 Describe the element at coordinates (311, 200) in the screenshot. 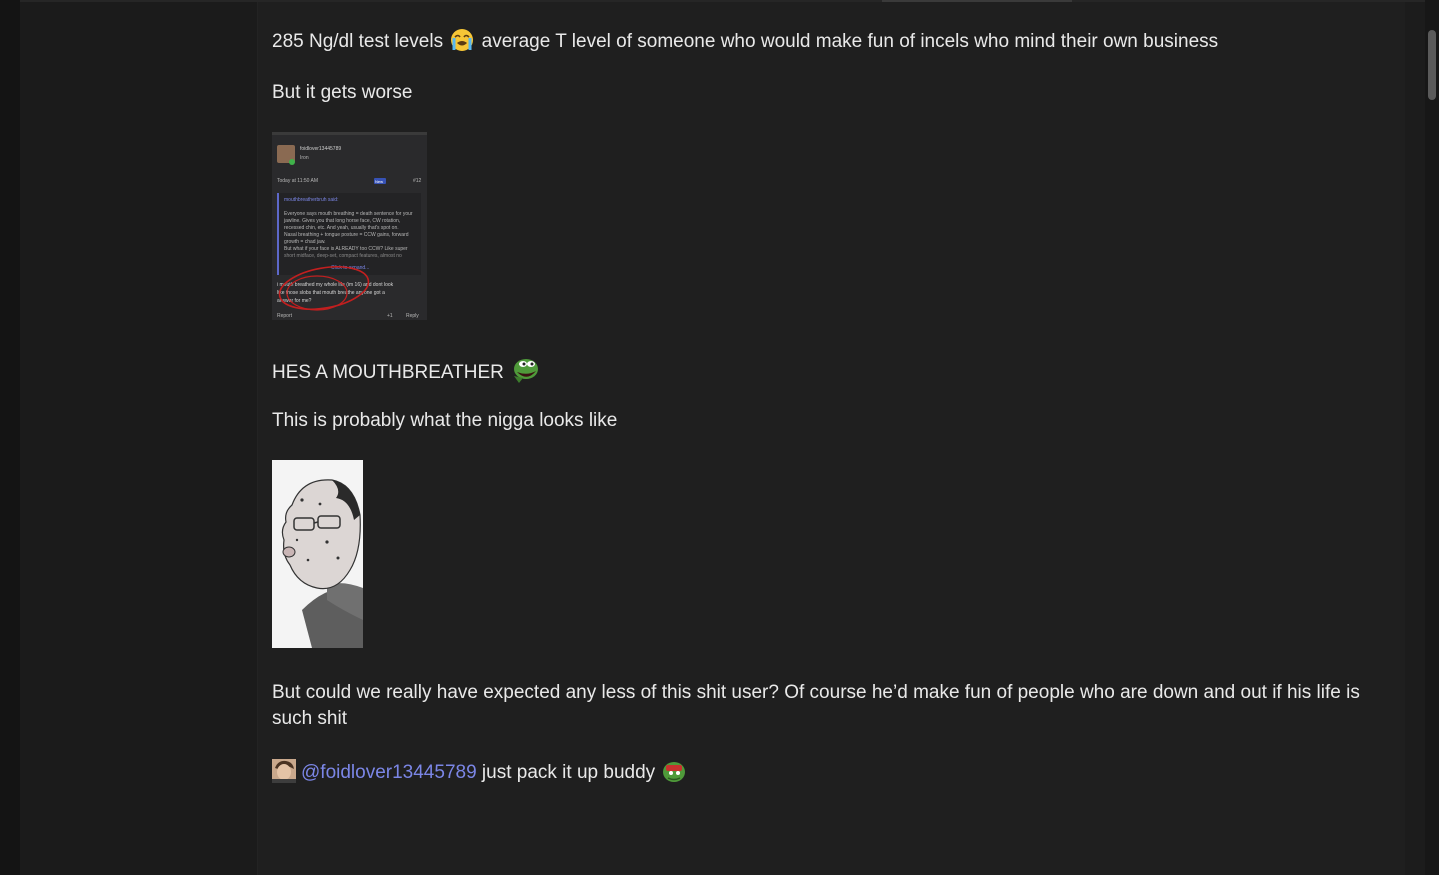

I see `screenshot-quote-author: mouthbreatherbruh said:` at that location.